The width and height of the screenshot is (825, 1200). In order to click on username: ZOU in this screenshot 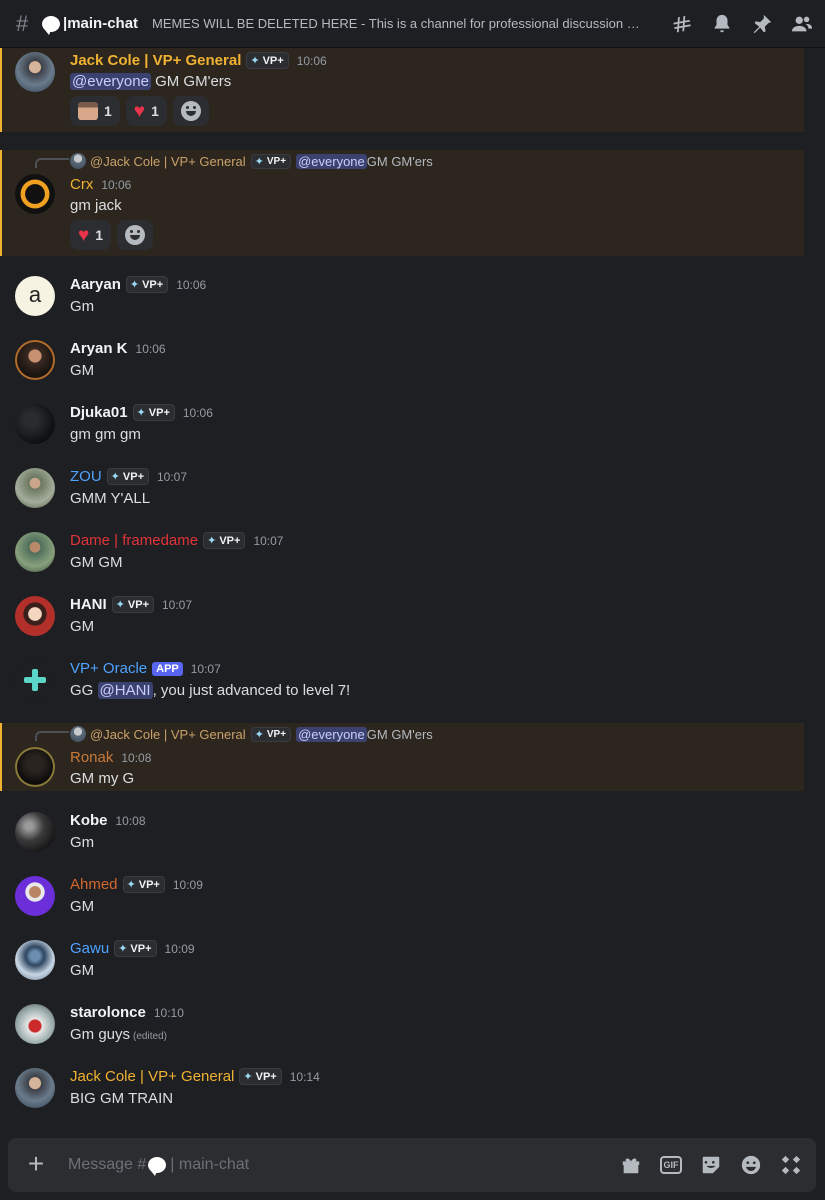, I will do `click(86, 476)`.